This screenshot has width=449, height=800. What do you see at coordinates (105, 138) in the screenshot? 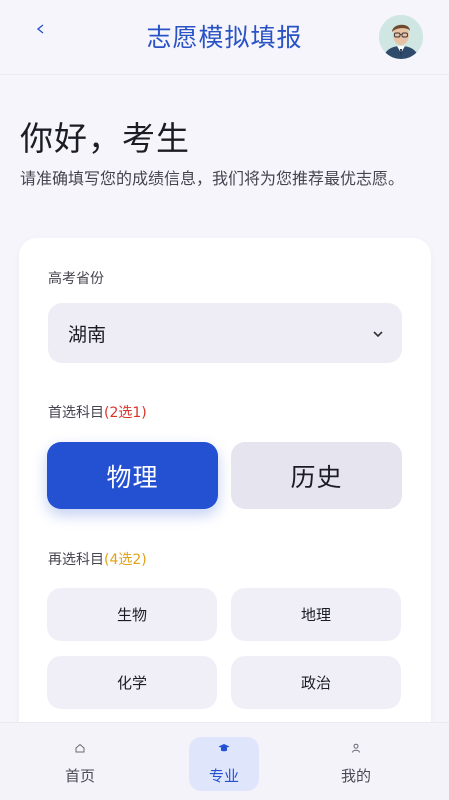
I see `greeting-title: 你好，考生` at bounding box center [105, 138].